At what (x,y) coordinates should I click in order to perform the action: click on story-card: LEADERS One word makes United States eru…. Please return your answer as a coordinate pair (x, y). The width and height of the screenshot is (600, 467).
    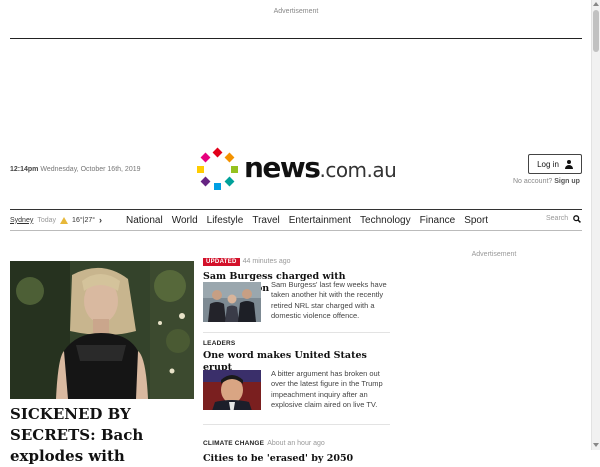
    Looking at the image, I should click on (298, 375).